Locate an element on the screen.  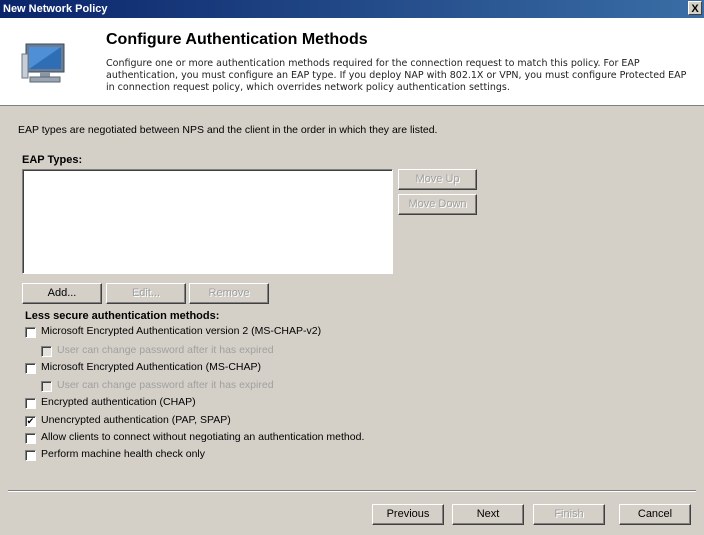
allow-no-auth-checkbox is located at coordinates (30, 438).